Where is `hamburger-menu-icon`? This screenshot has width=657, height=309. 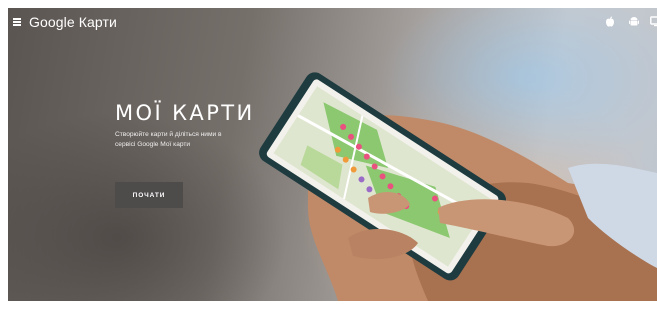
hamburger-menu-icon is located at coordinates (17, 22).